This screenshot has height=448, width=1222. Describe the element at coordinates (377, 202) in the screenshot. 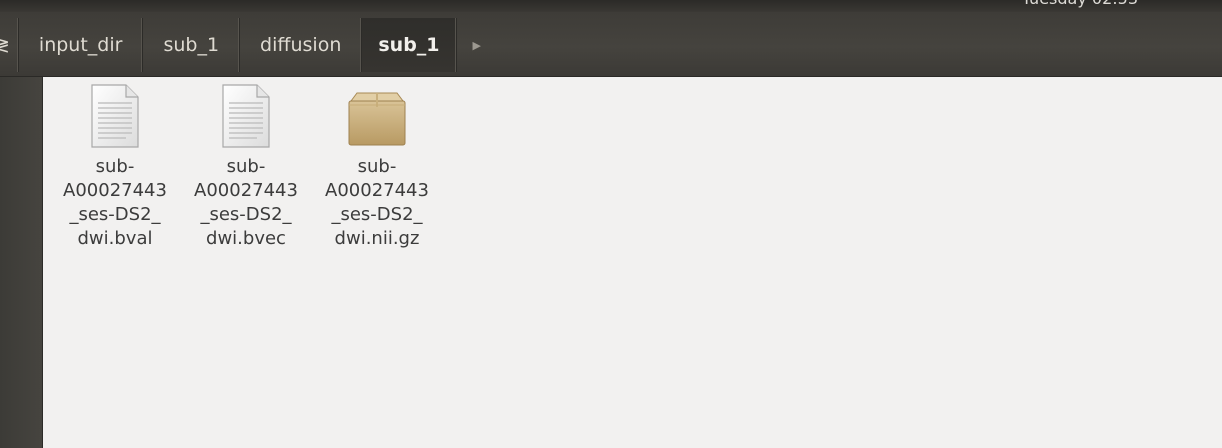

I see `file-name: sub- A00027443 _ses-DS2_ dwi.nii.gz` at that location.